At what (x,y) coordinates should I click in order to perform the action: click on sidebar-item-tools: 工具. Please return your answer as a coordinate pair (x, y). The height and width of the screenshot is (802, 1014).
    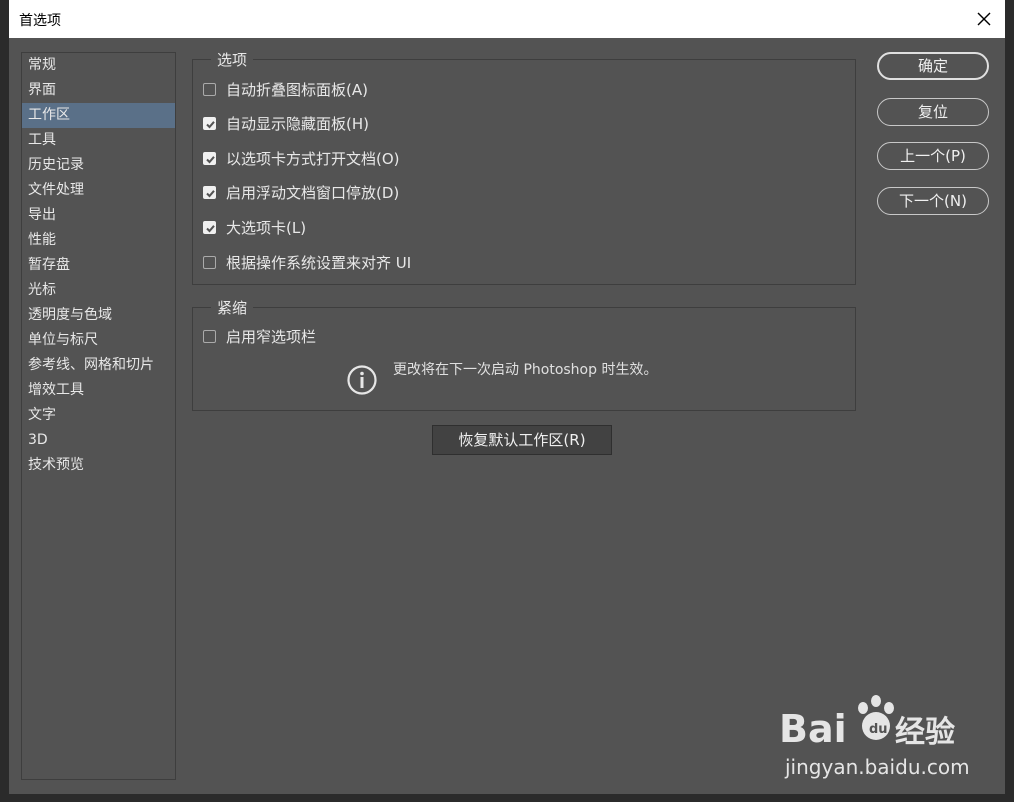
    Looking at the image, I should click on (98, 140).